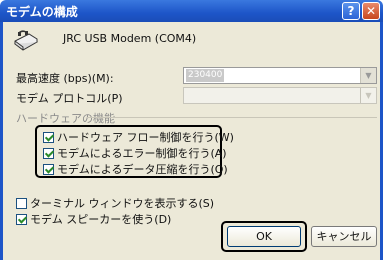 This screenshot has width=383, height=260. Describe the element at coordinates (65, 118) in the screenshot. I see `hardware-group-label: ハードウェアの機能` at that location.